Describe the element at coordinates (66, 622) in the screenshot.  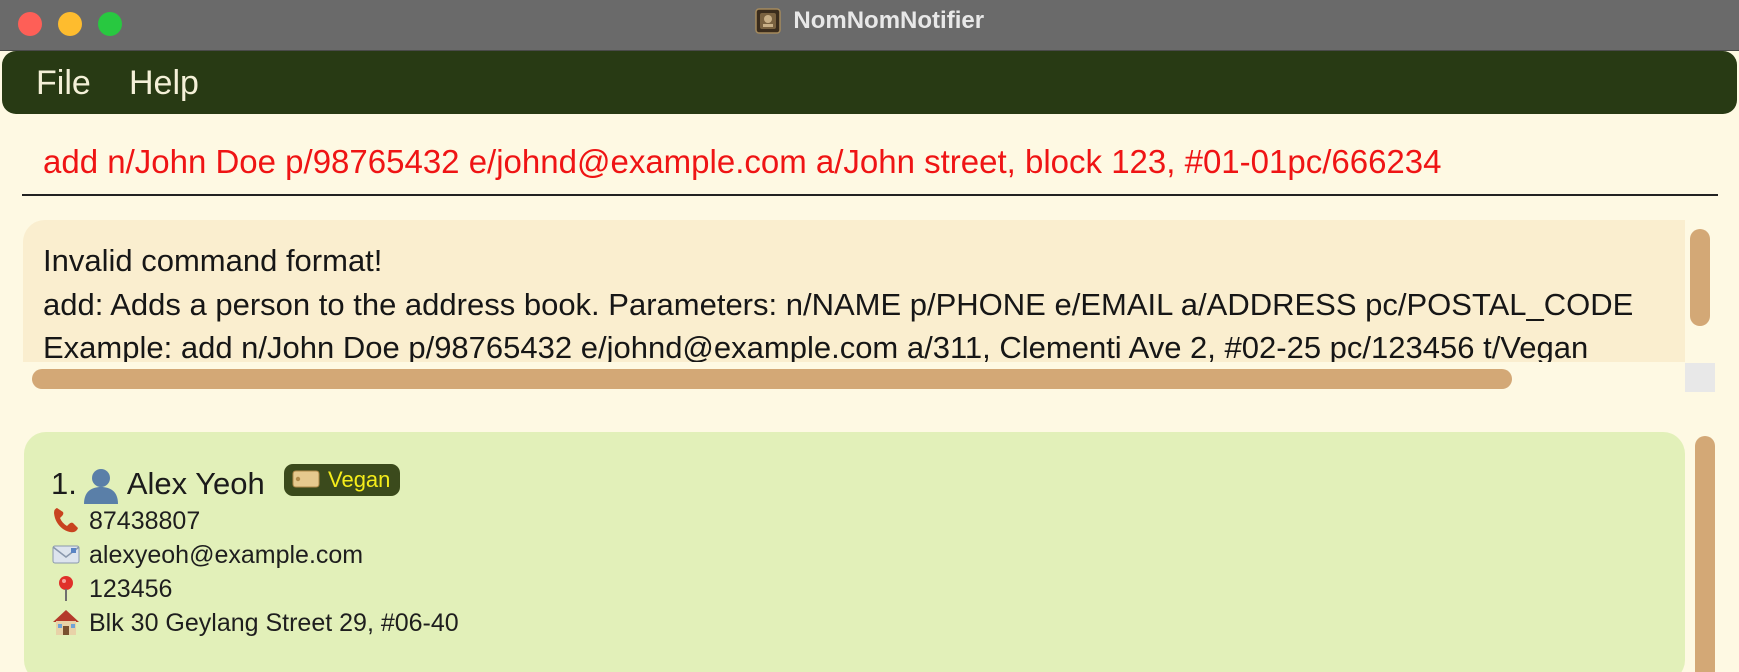
I see `house-icon` at that location.